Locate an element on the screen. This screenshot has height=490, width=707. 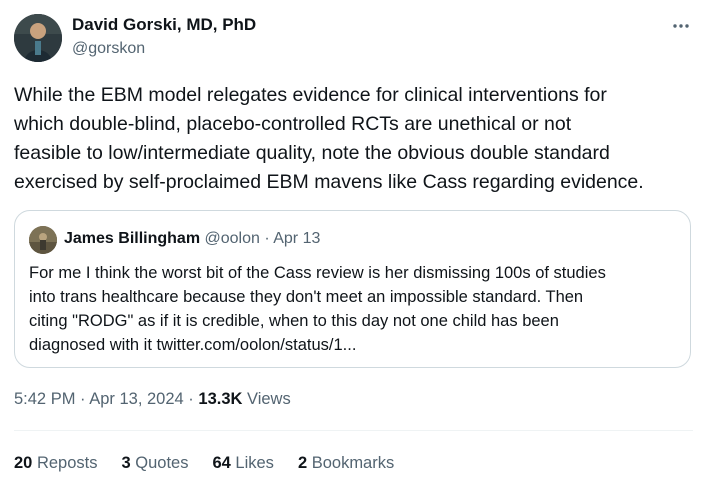
reposts-label: Reposts is located at coordinates (65, 463).